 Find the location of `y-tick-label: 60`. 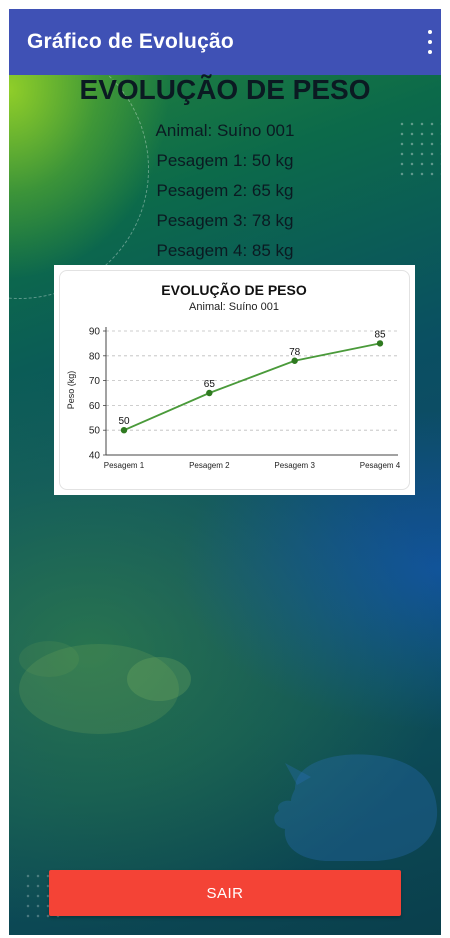

y-tick-label: 60 is located at coordinates (95, 406).